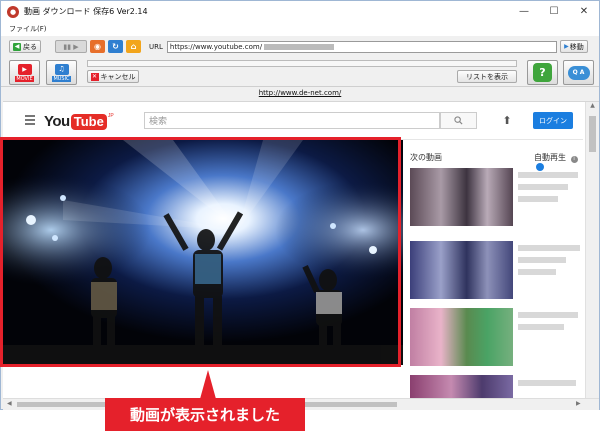  I want to click on search-icon, so click(458, 120).